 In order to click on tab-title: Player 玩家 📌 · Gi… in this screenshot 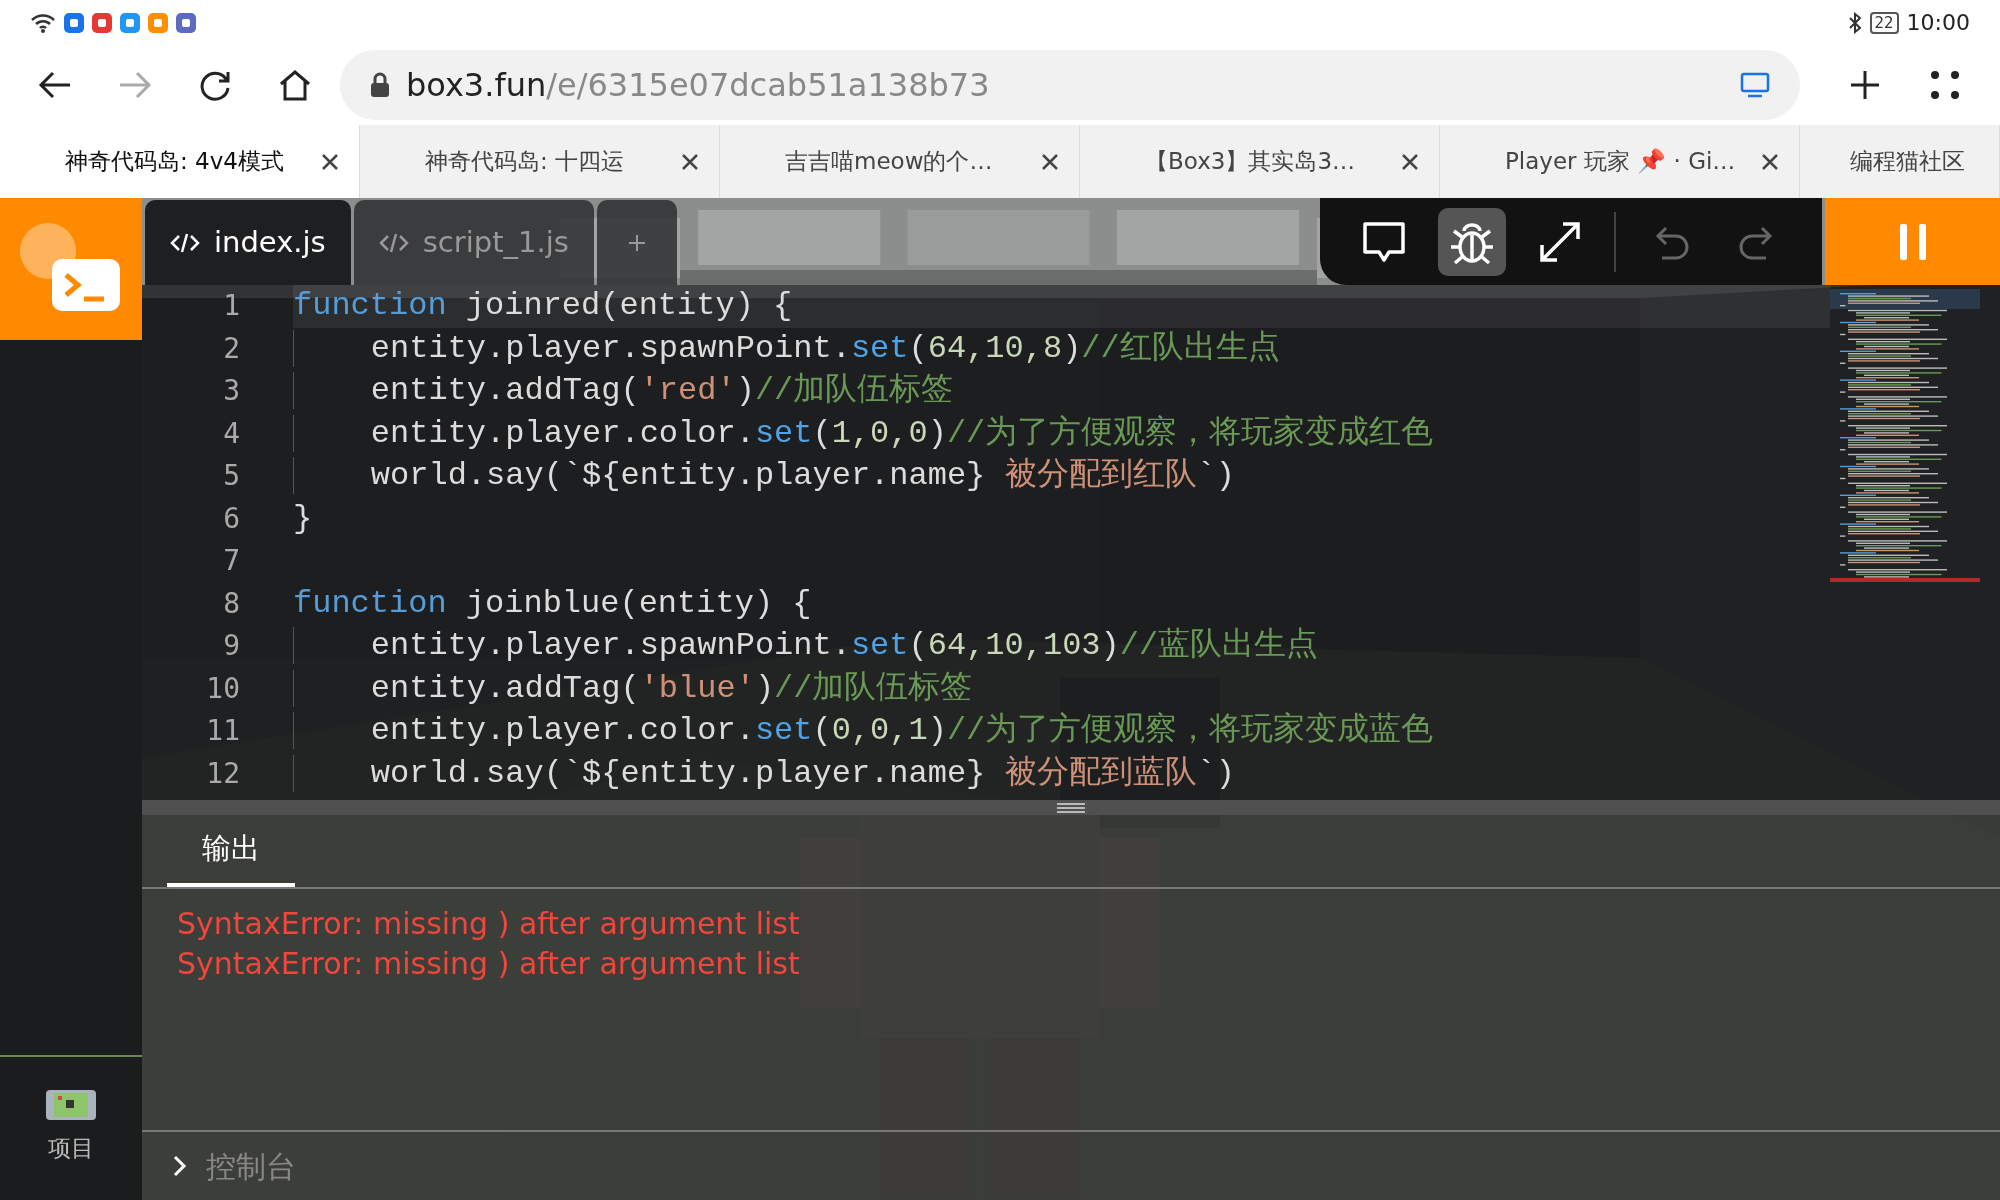, I will do `click(1621, 162)`.